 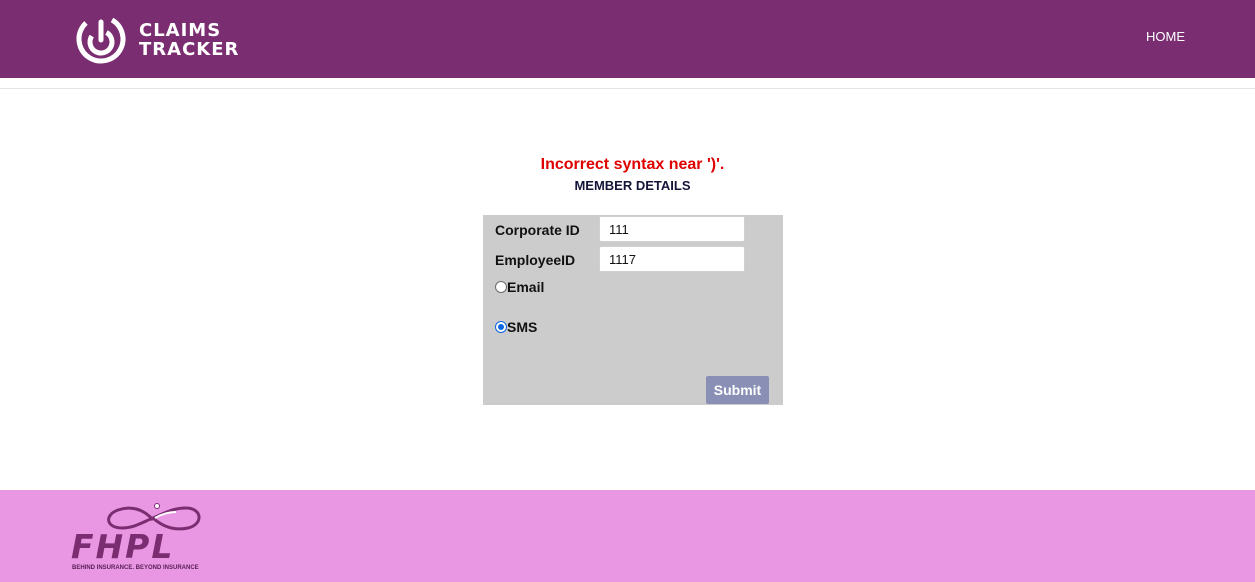 What do you see at coordinates (189, 49) in the screenshot?
I see `logo-line-2: TRACKER` at bounding box center [189, 49].